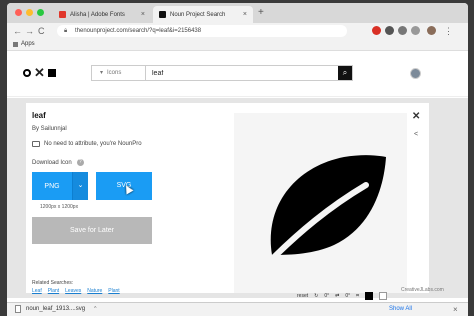 Image resolution: width=474 pixels, height=316 pixels. Describe the element at coordinates (448, 31) in the screenshot. I see `menu-icon: ⋮` at that location.